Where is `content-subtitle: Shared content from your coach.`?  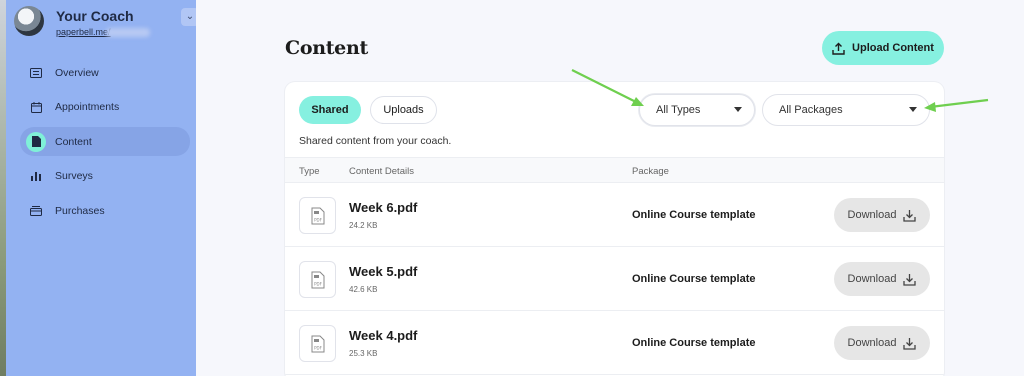
content-subtitle: Shared content from your coach. is located at coordinates (375, 141).